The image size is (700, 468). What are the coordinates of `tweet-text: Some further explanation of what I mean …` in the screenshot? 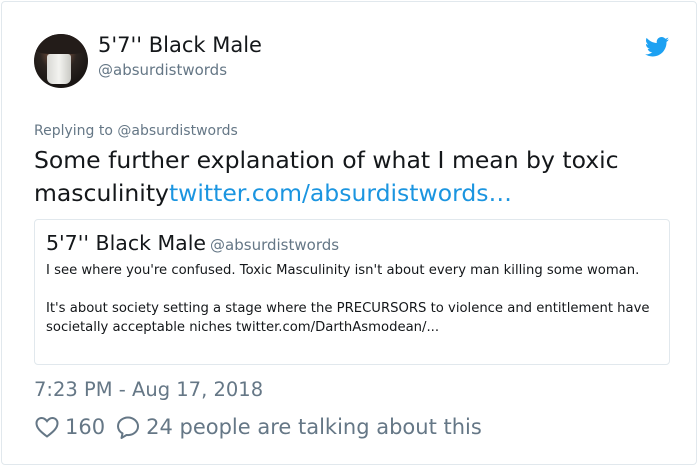 It's located at (354, 177).